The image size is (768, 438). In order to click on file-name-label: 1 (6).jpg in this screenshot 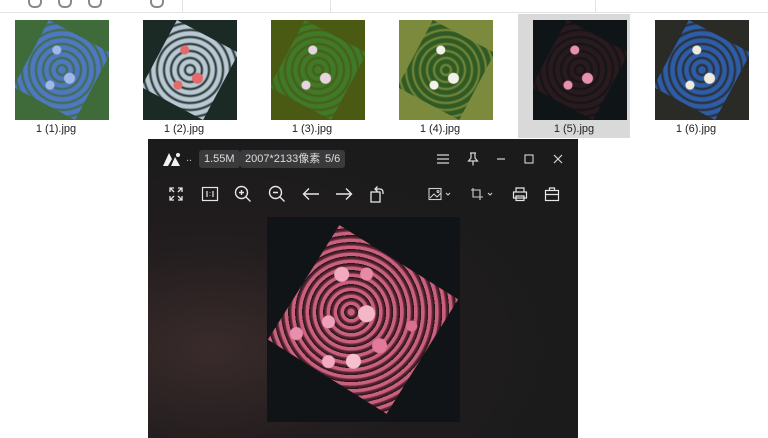, I will do `click(696, 129)`.